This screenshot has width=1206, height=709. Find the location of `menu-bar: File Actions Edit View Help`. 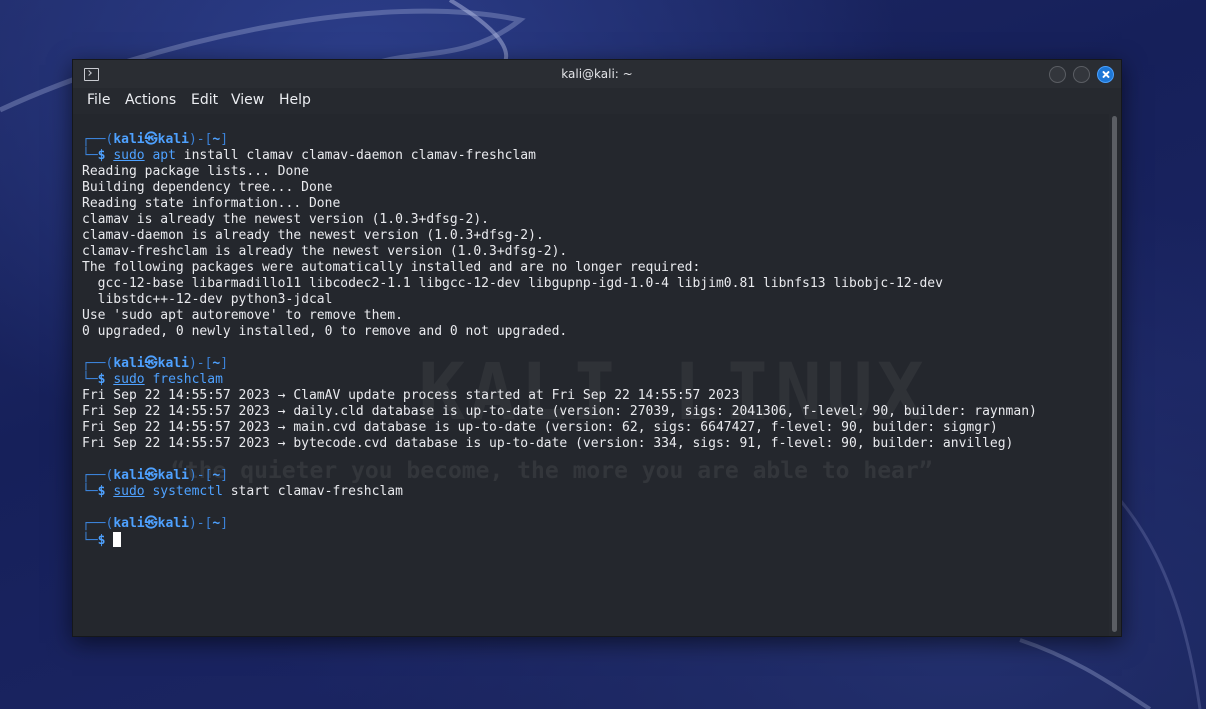

menu-bar: File Actions Edit View Help is located at coordinates (597, 101).